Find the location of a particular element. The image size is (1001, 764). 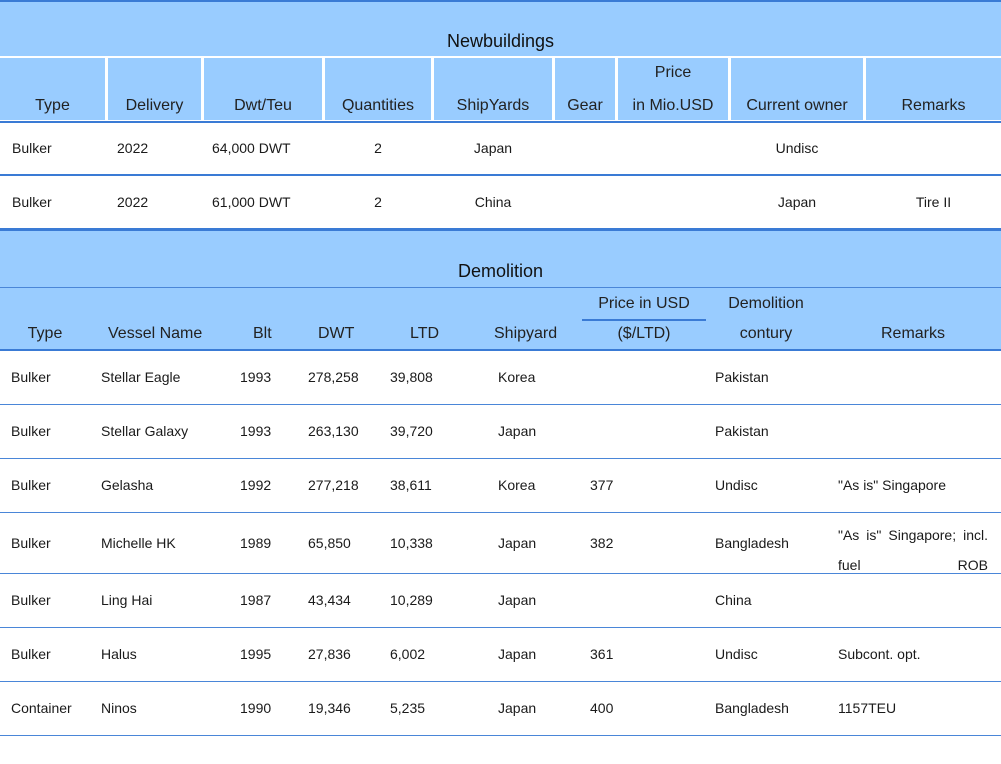

dm-cell-vessel: Gelasha is located at coordinates (127, 485).